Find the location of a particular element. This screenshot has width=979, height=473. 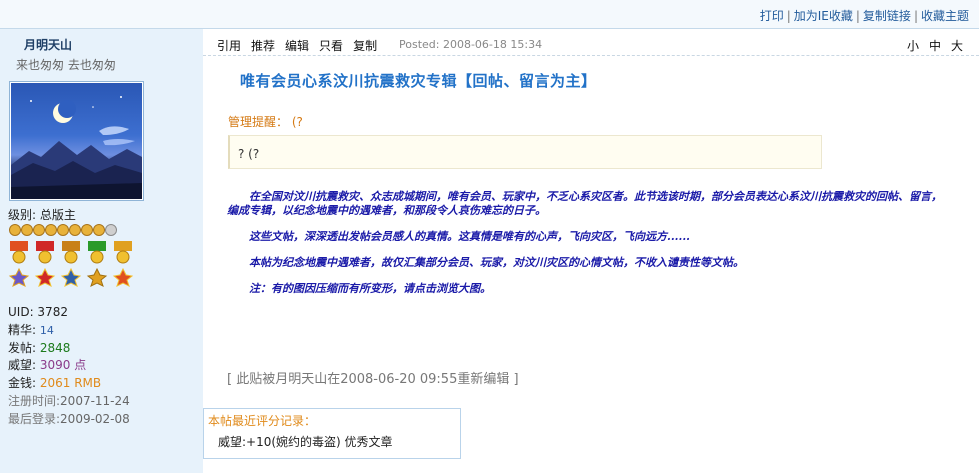

medals-icon is located at coordinates (71, 264).